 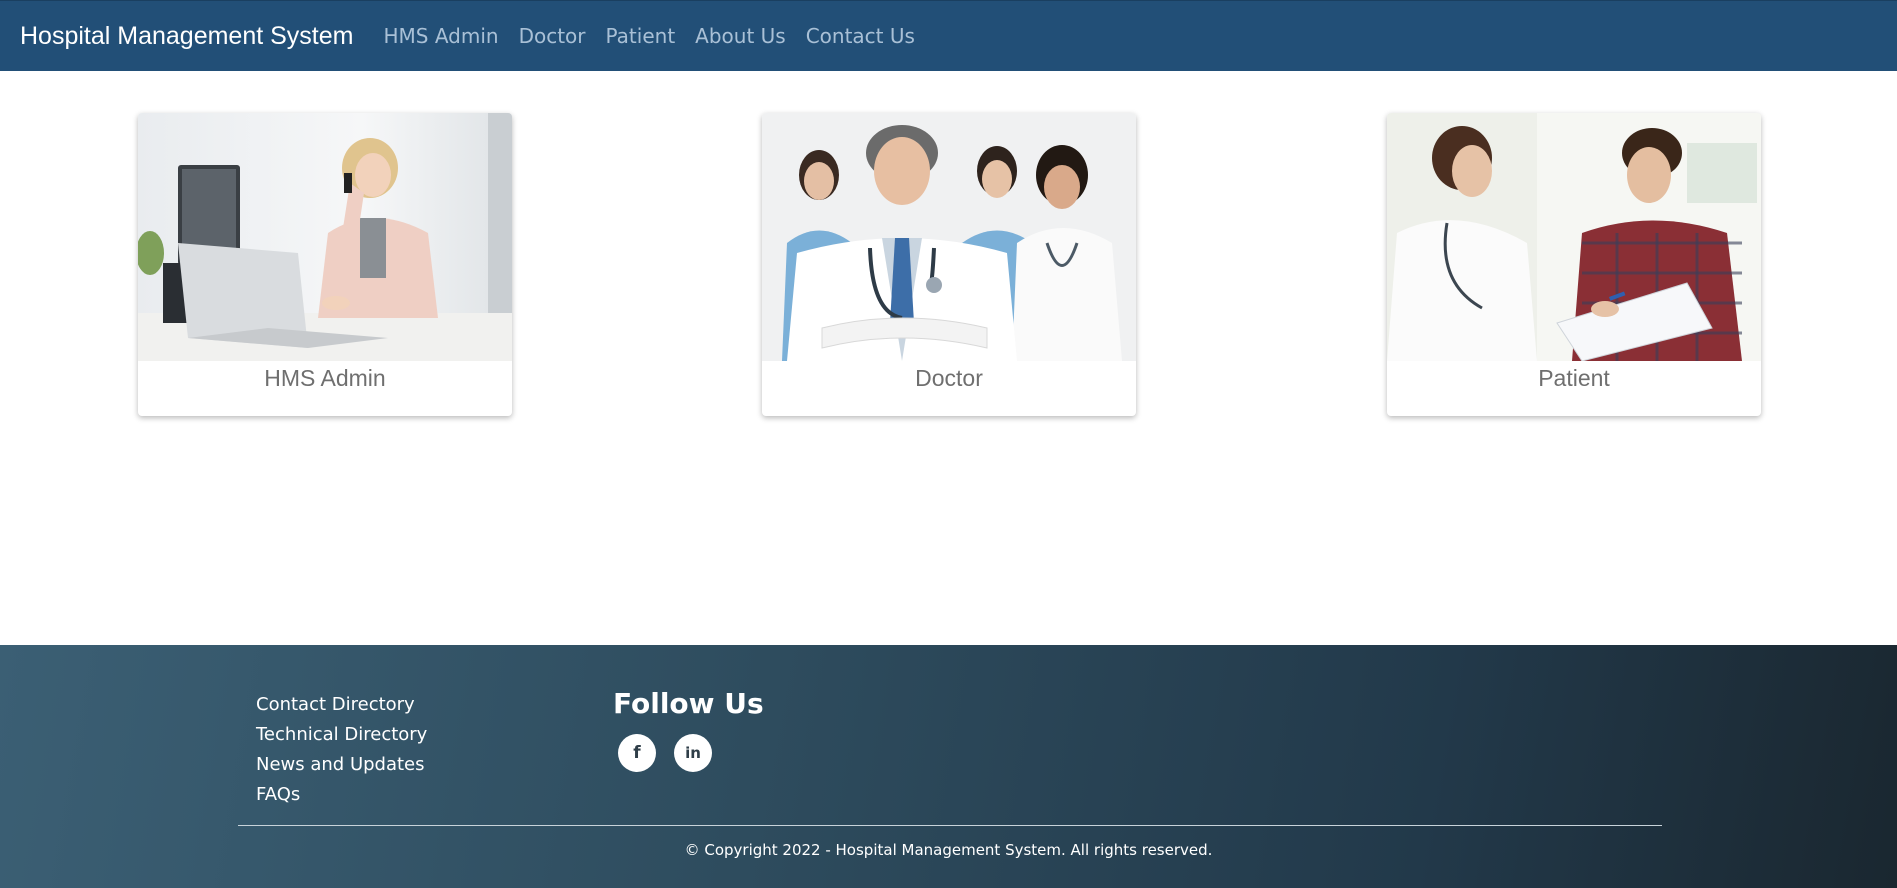 I want to click on footer-link-technical-directory: Technical Directory, so click(x=341, y=735).